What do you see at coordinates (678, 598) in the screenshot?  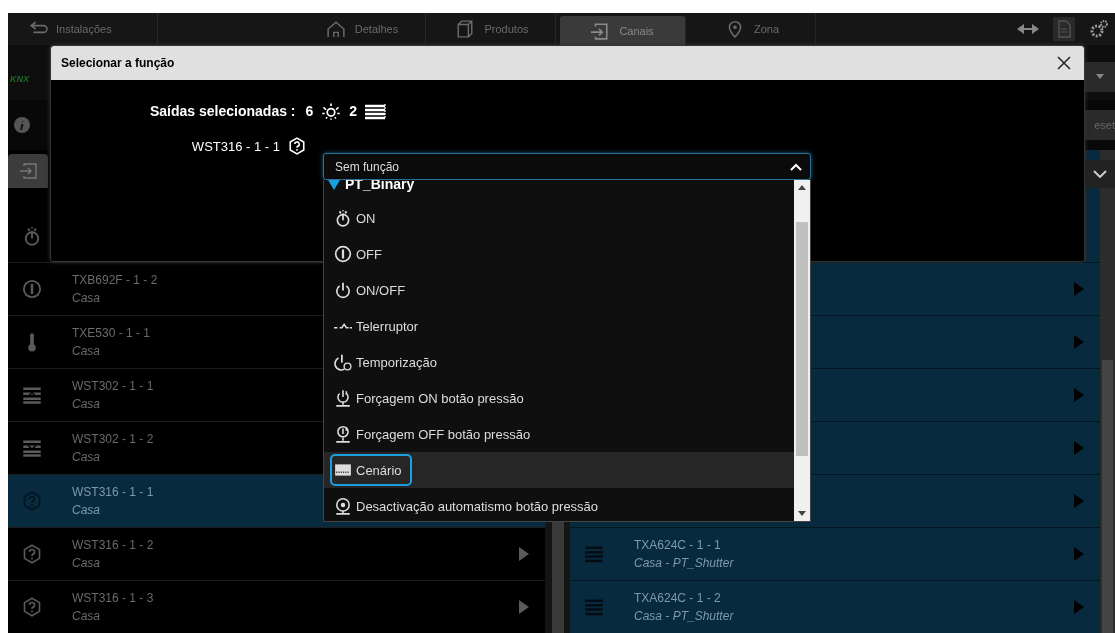 I see `channel-name: TXA624C - 1 - 2` at bounding box center [678, 598].